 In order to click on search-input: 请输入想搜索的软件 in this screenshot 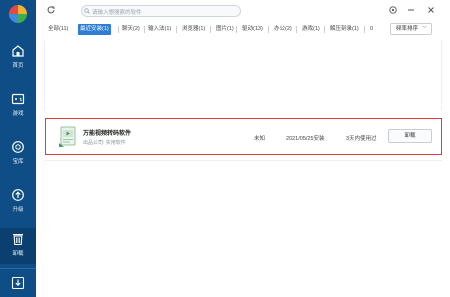, I will do `click(161, 11)`.